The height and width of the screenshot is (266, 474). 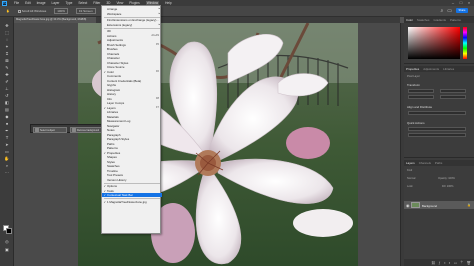 What do you see at coordinates (409, 20) in the screenshot?
I see `tab-color: Color` at bounding box center [409, 20].